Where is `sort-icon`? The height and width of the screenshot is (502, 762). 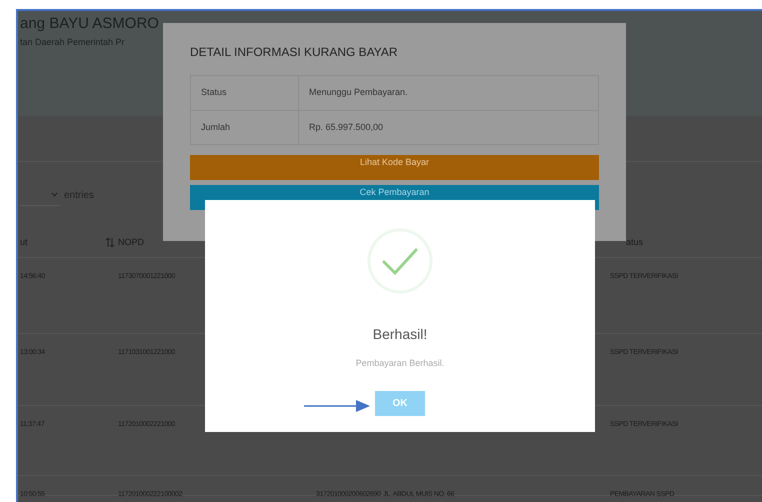
sort-icon is located at coordinates (110, 242).